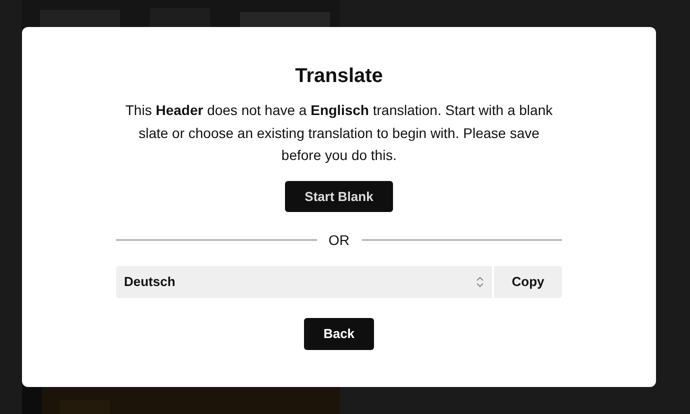  What do you see at coordinates (339, 133) in the screenshot?
I see `dialog-message: This Header does not have a Englisch translation. Start with a blank slate or choose an existing translation to begin with. Please save before you do this.` at bounding box center [339, 133].